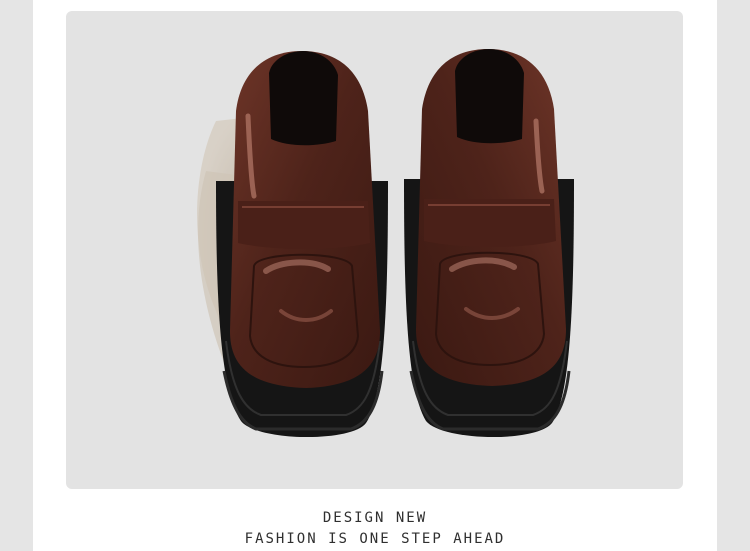 The image size is (750, 551). Describe the element at coordinates (16, 275) in the screenshot. I see `left-margin` at that location.